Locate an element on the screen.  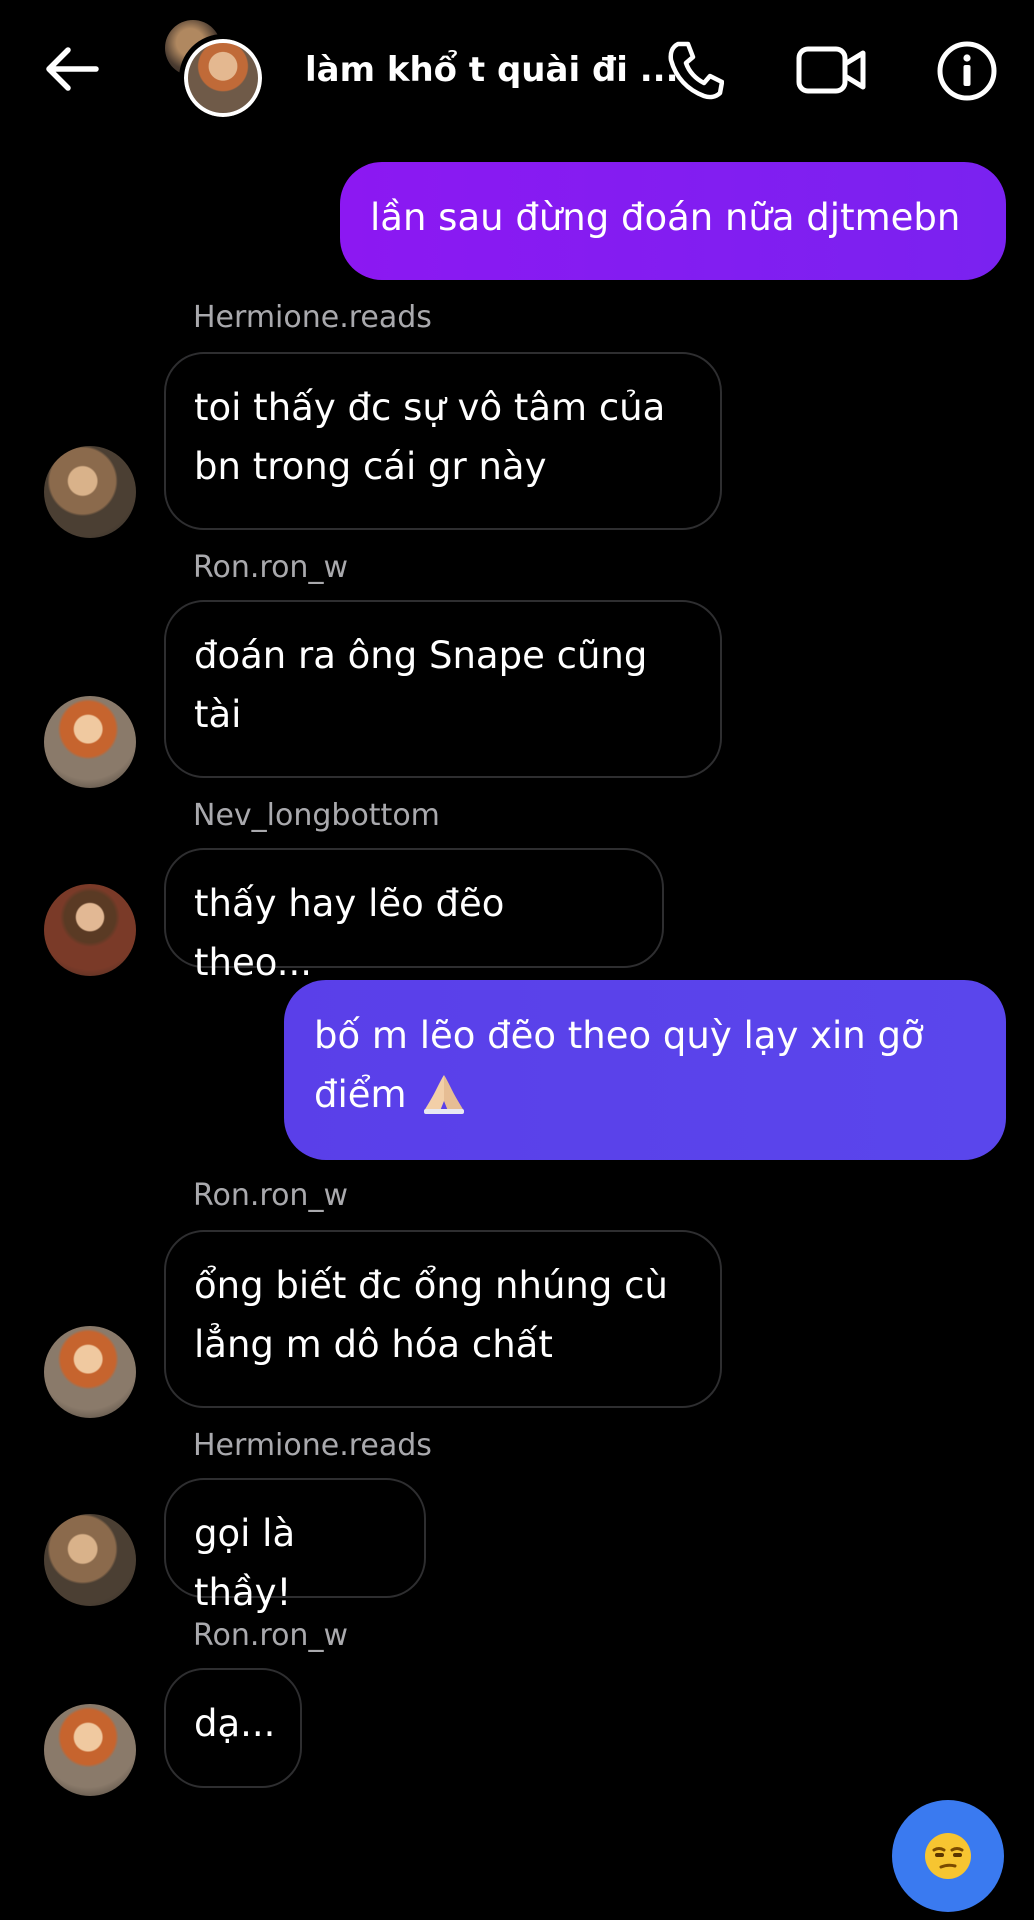
message-text: bố m lẽo đẽo theo quỳ lạy xin gỡ điểm is located at coordinates (619, 1065).